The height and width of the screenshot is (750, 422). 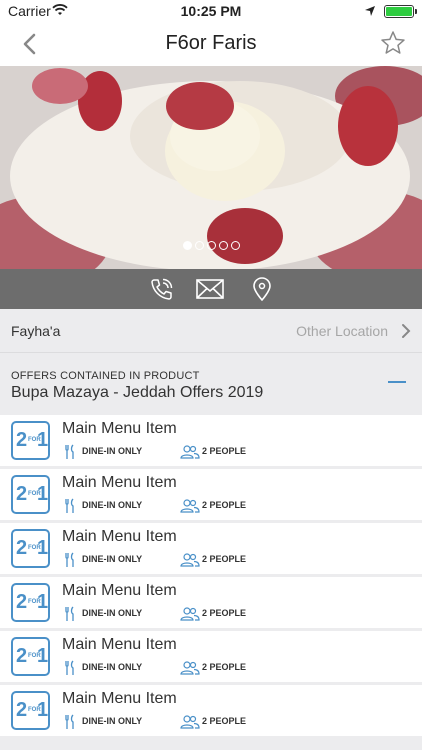 I want to click on star-outline-icon, so click(x=393, y=43).